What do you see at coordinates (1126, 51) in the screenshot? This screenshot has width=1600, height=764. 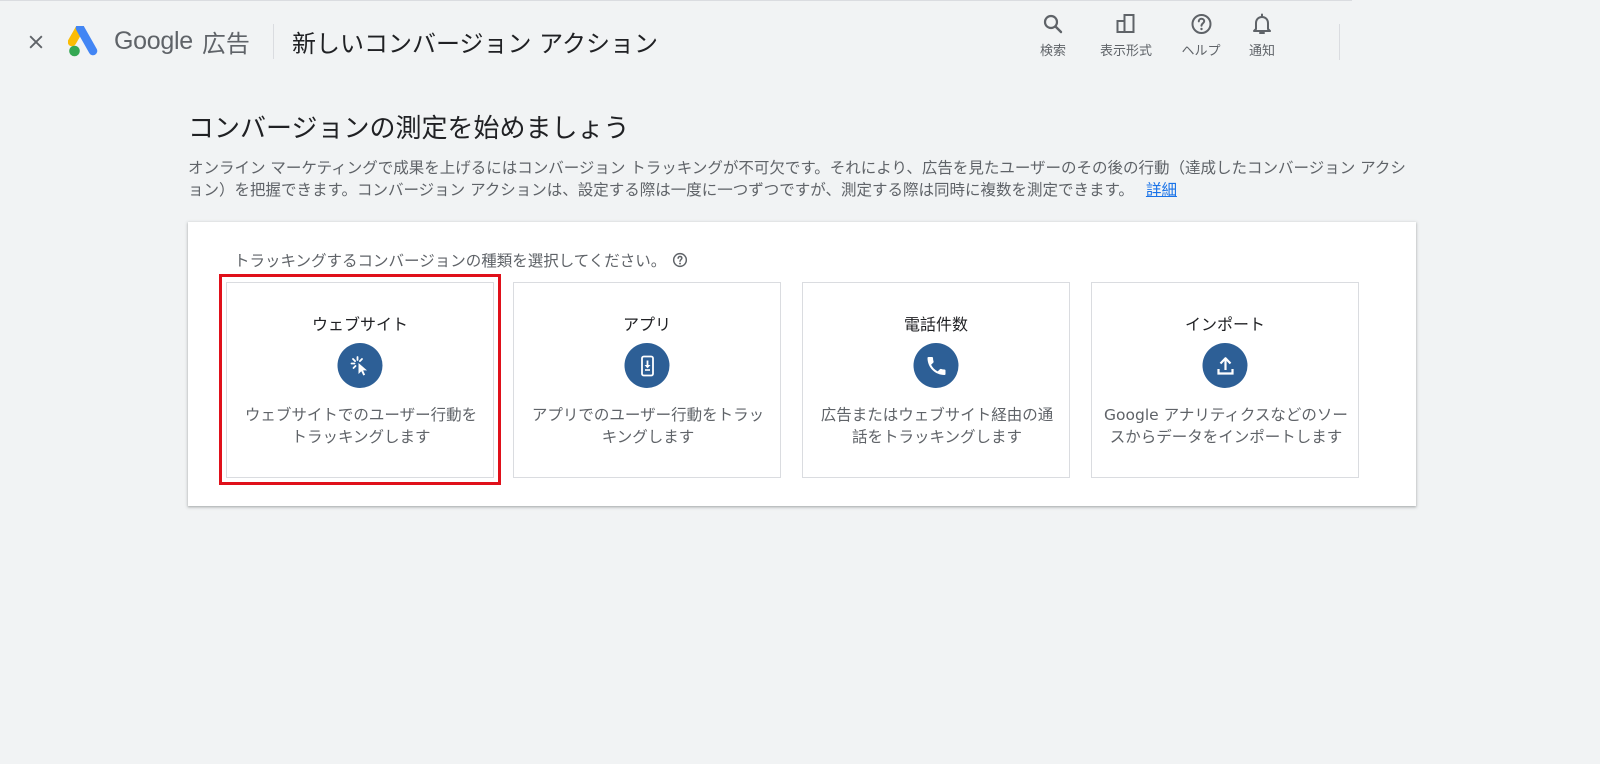 I see `appearance-label: 表示形式` at bounding box center [1126, 51].